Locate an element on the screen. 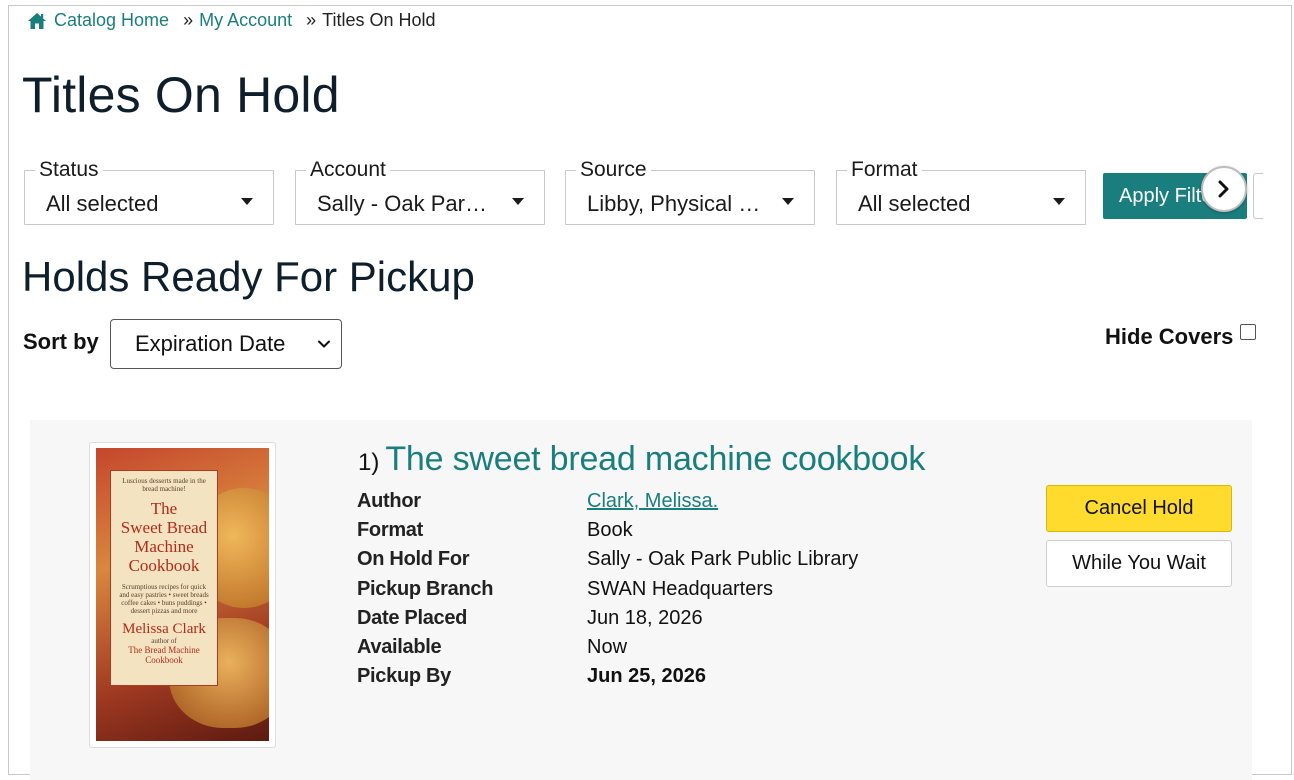 This screenshot has width=1294, height=780. account-filter-label: Account is located at coordinates (348, 170).